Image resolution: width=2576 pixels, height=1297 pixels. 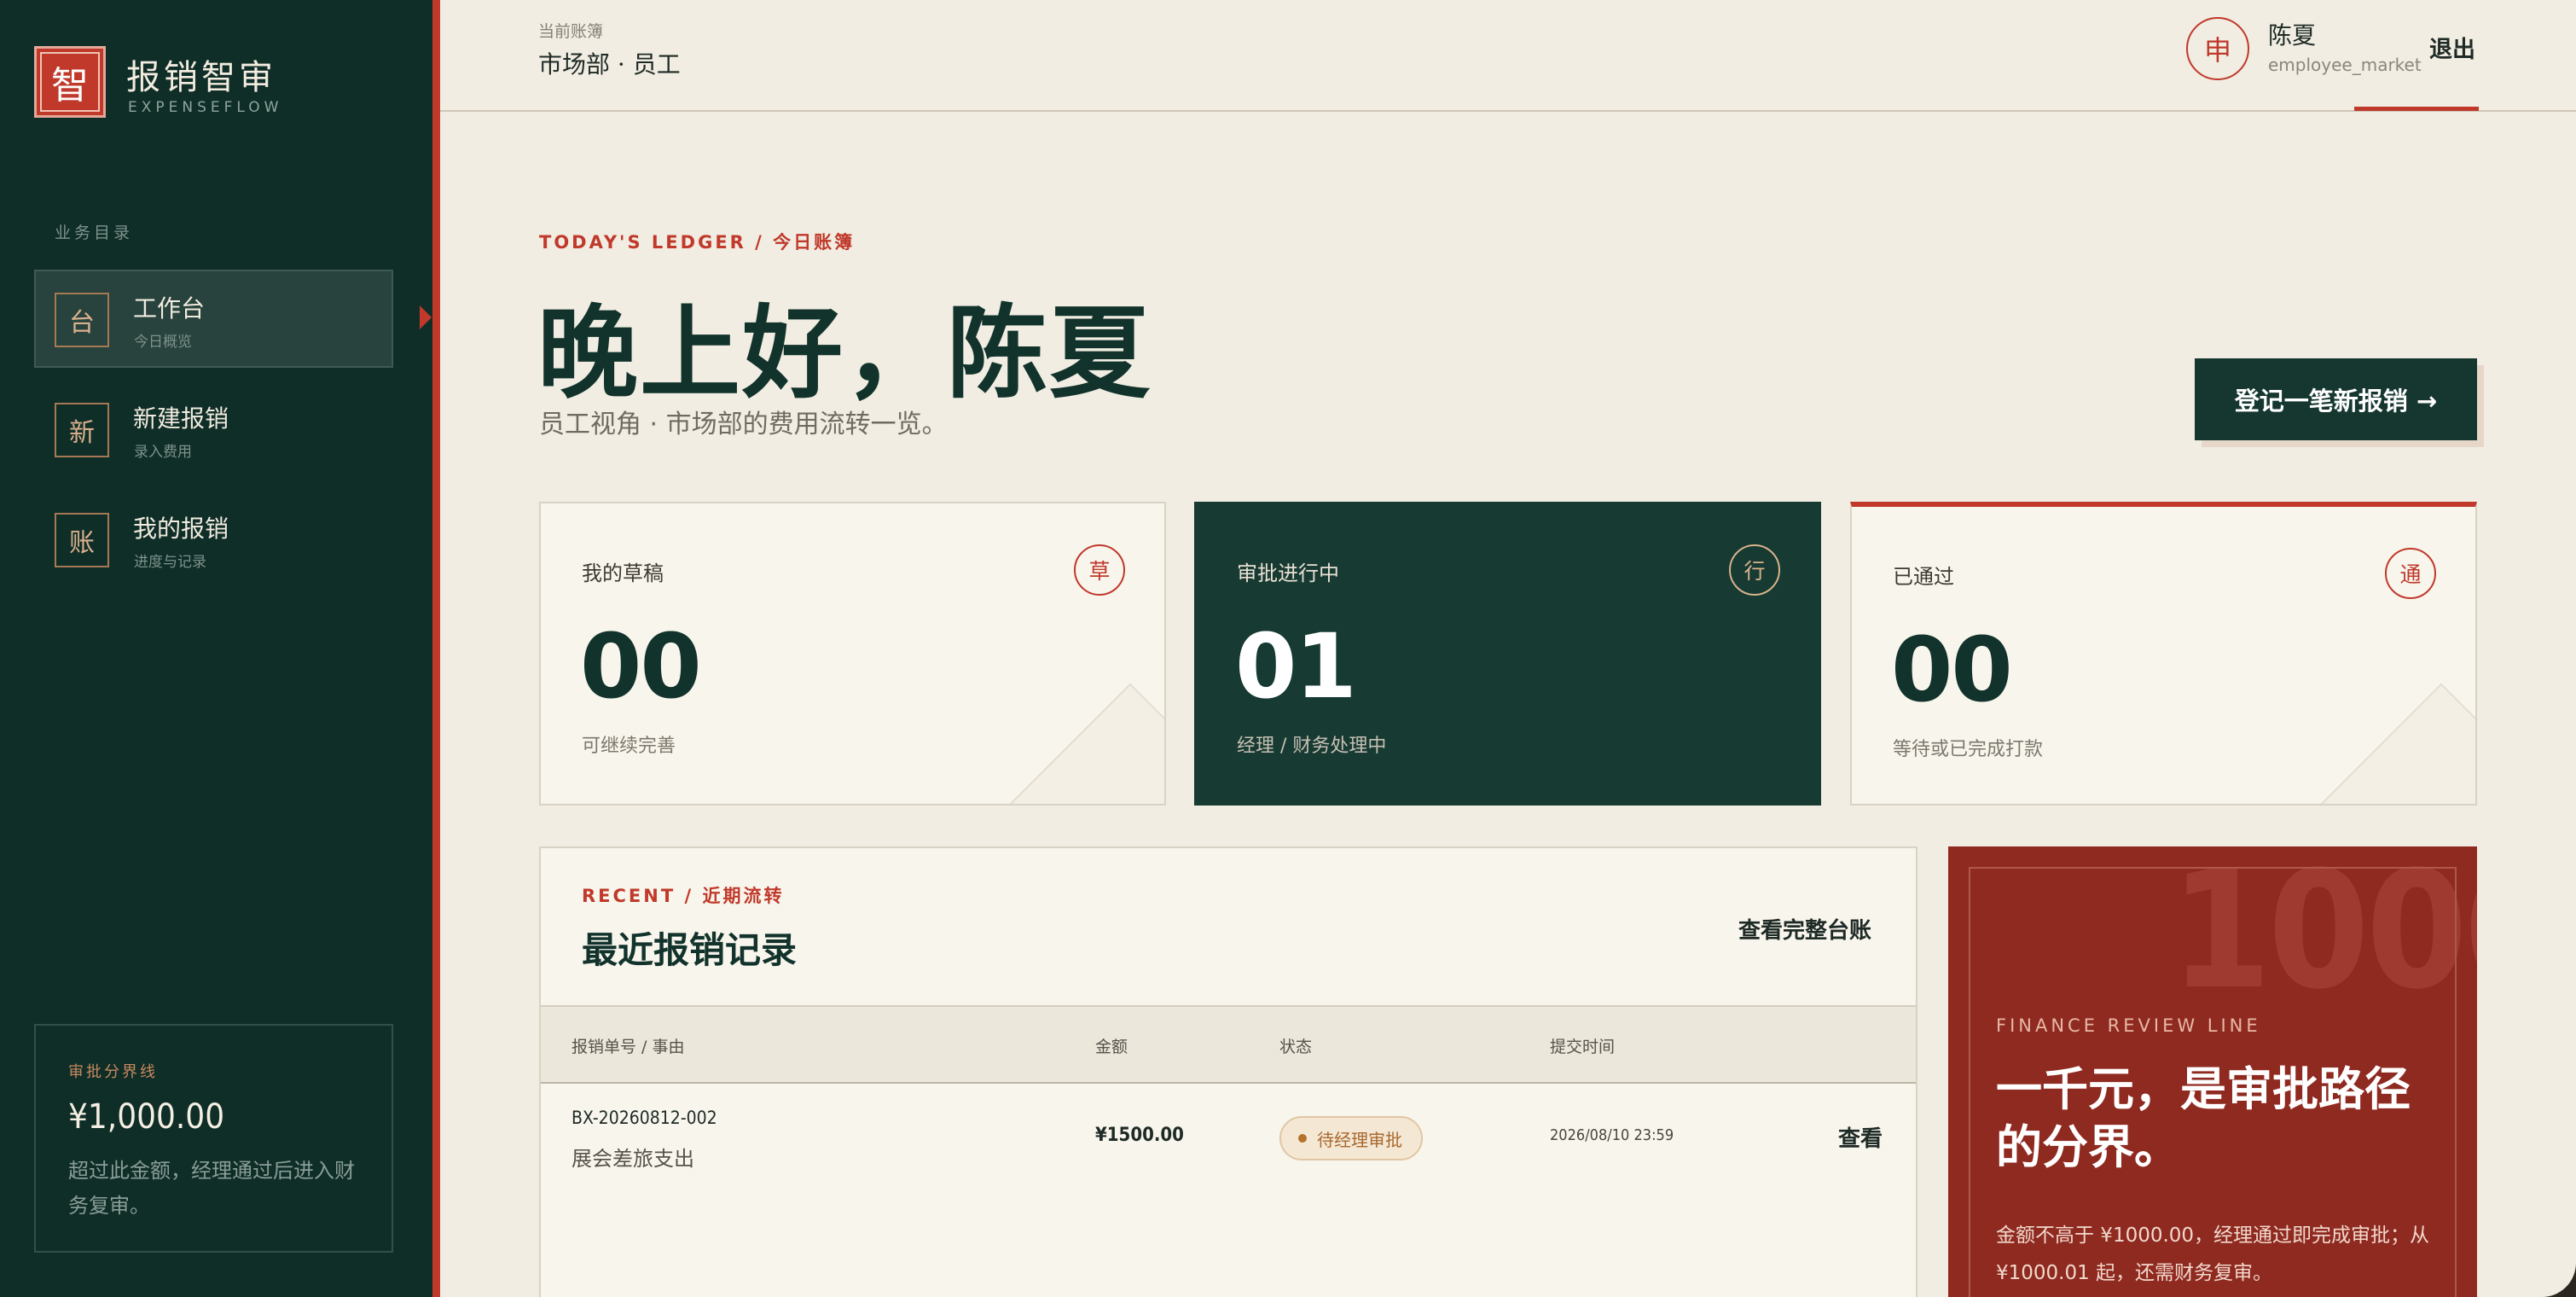 What do you see at coordinates (609, 64) in the screenshot?
I see `account-name: 市场部 · 员工` at bounding box center [609, 64].